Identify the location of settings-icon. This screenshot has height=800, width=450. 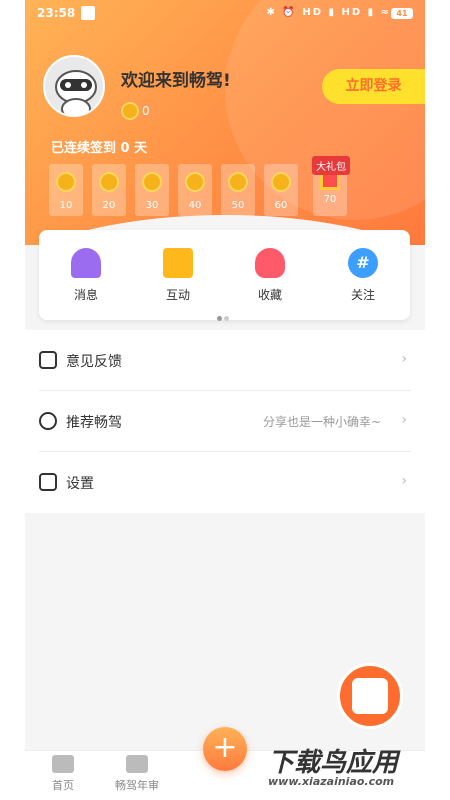
(48, 482).